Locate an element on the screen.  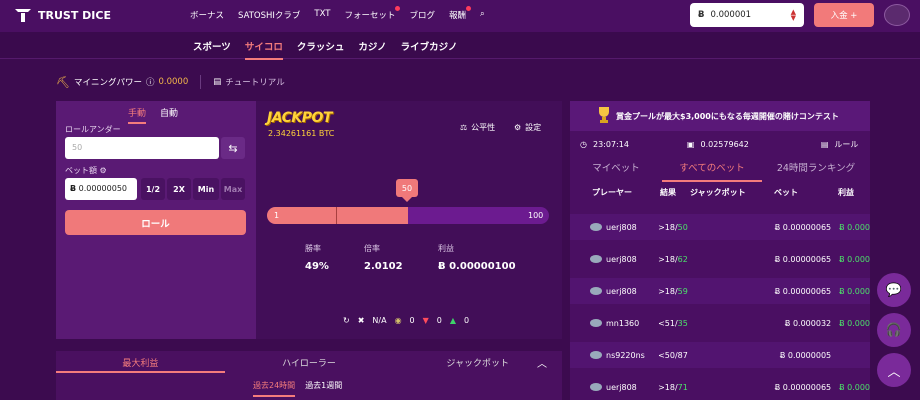
table-row: ns9220ns <50/87 Ƀ 0.0000005 is located at coordinates (720, 355).